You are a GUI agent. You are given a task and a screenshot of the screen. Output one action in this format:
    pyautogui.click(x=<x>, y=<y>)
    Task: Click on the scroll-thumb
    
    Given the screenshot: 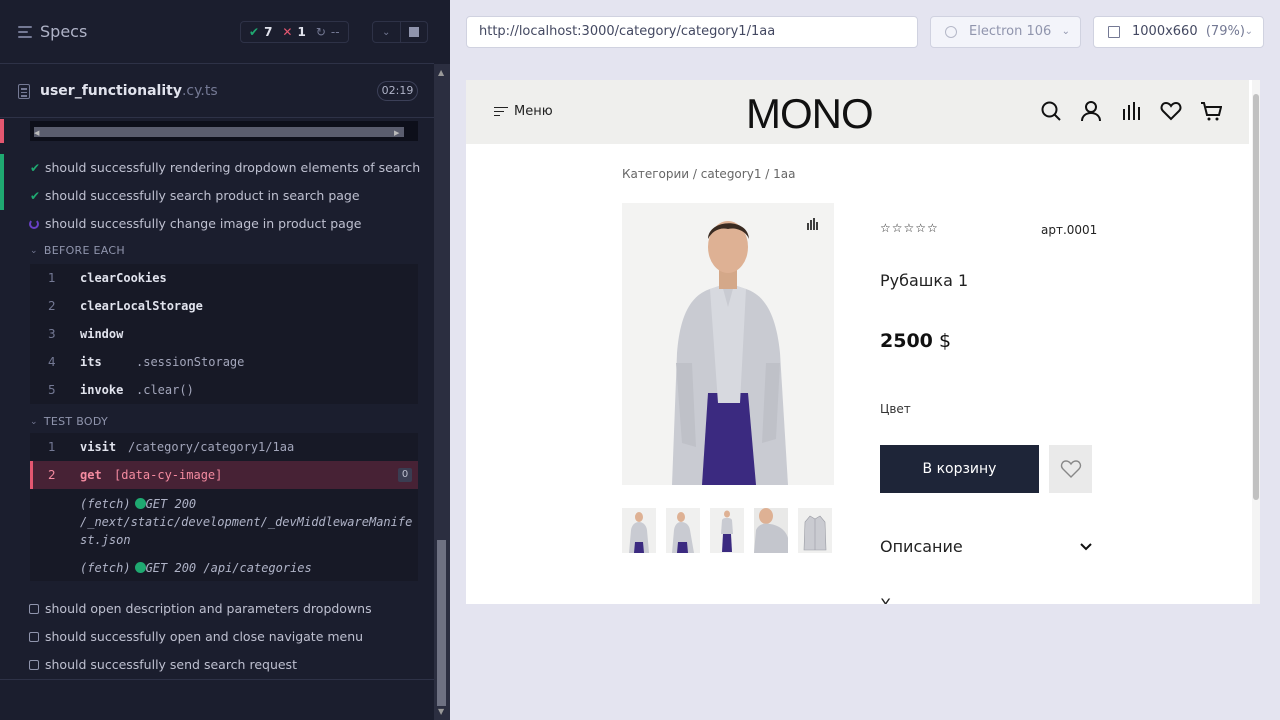 What is the action you would take?
    pyautogui.click(x=441, y=623)
    